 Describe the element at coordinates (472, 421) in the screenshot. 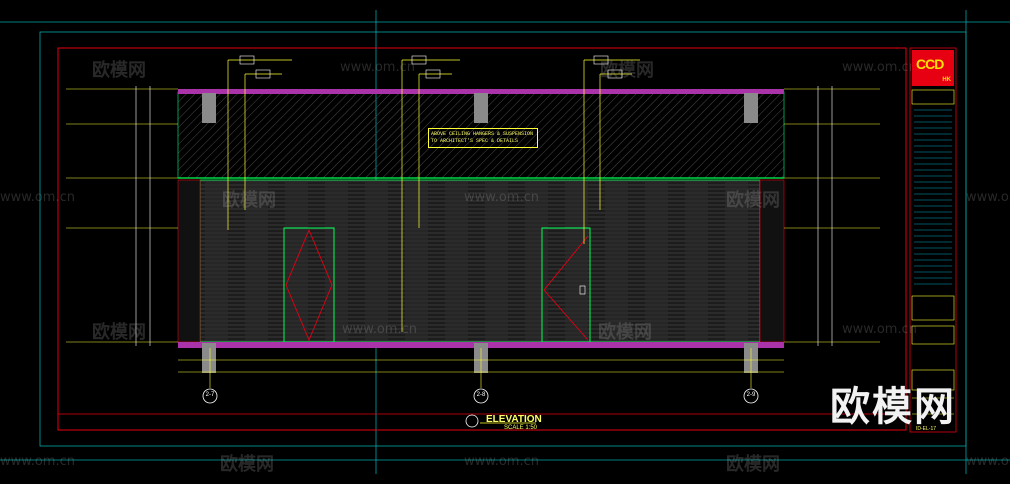

I see `title-bubble` at that location.